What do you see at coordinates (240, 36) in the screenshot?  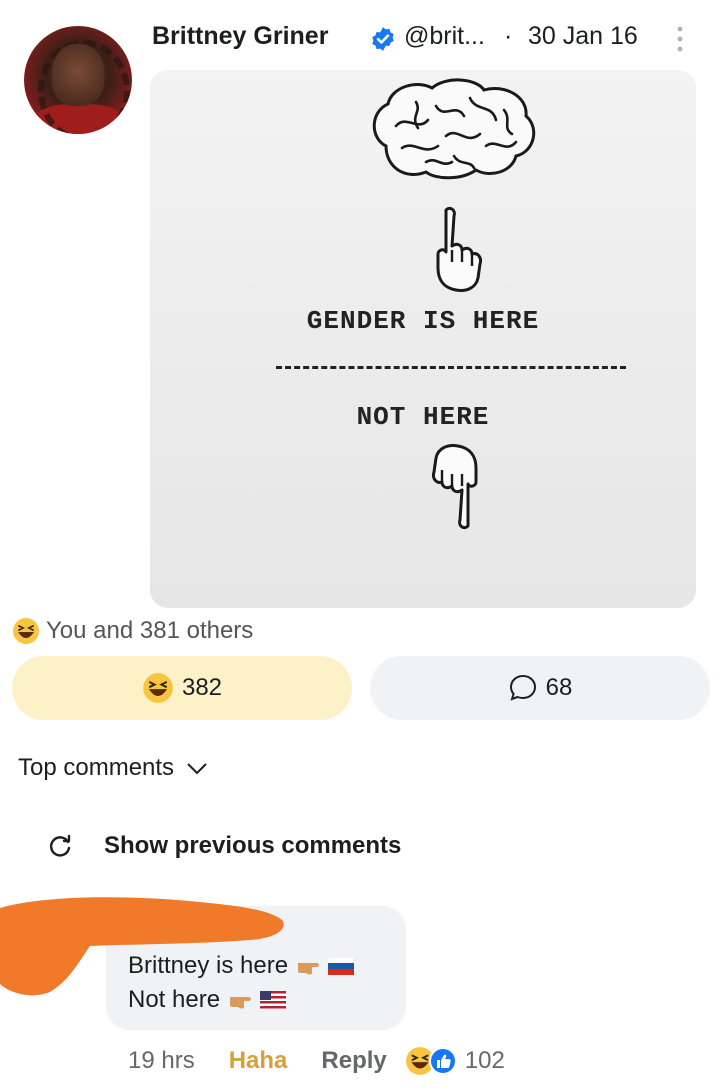 I see `author-name: Brittney Griner` at bounding box center [240, 36].